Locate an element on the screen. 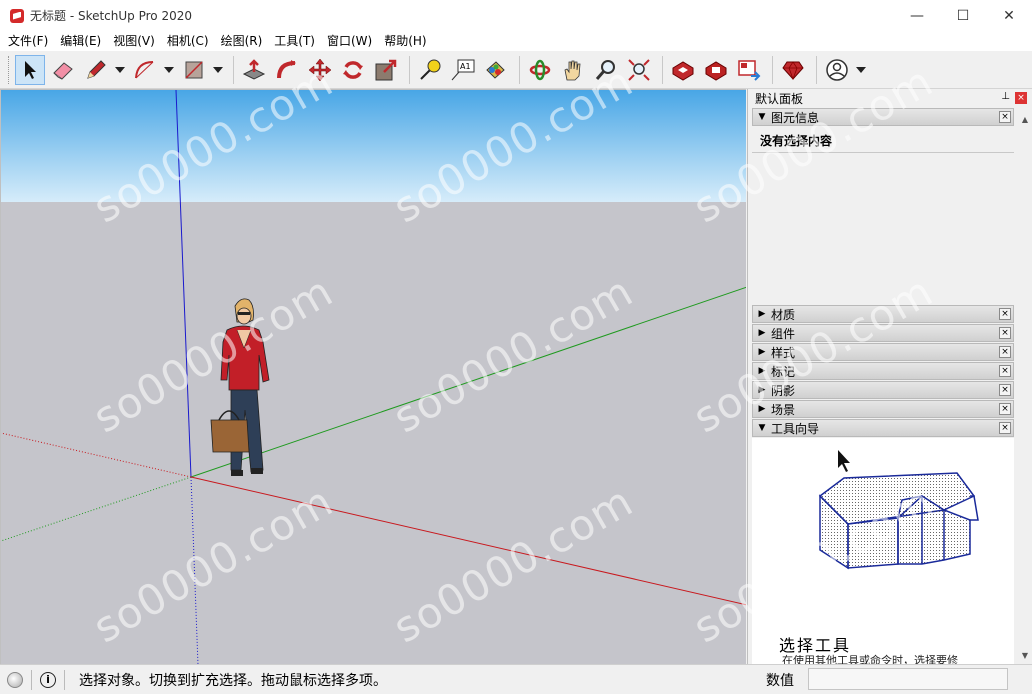 This screenshot has height=694, width=1032. menu-help: 帮助(H) is located at coordinates (405, 41).